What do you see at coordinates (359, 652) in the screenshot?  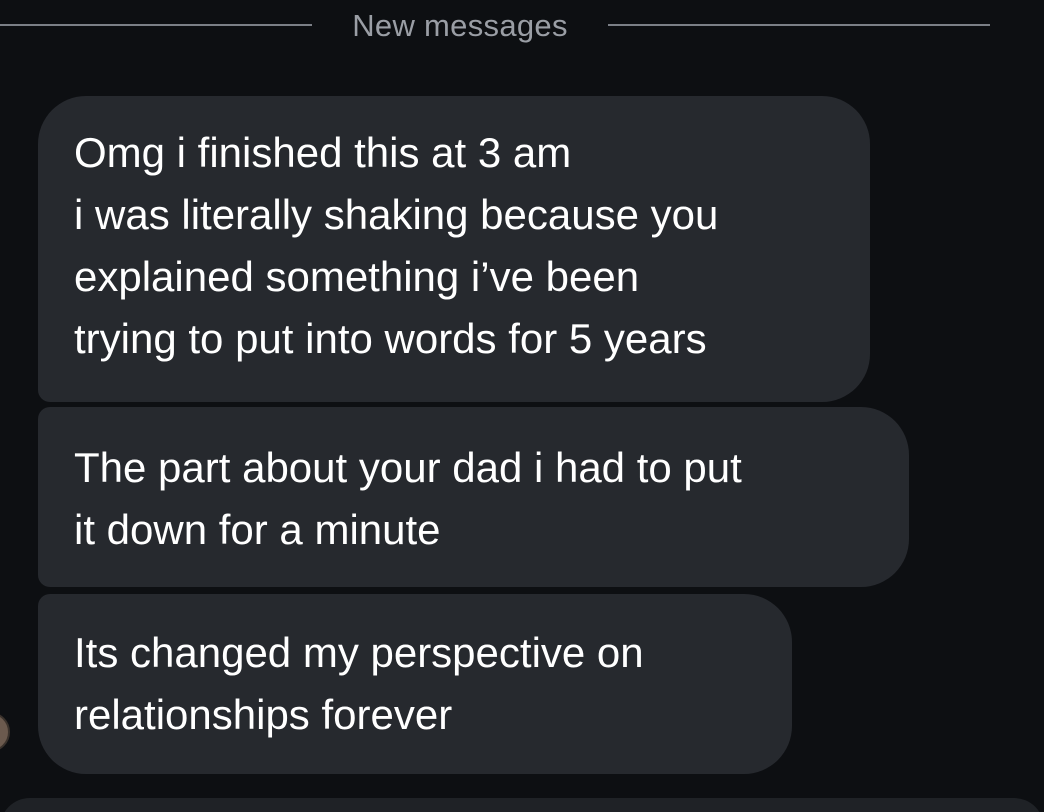 I see `message-text-line: Its changed my perspective on` at bounding box center [359, 652].